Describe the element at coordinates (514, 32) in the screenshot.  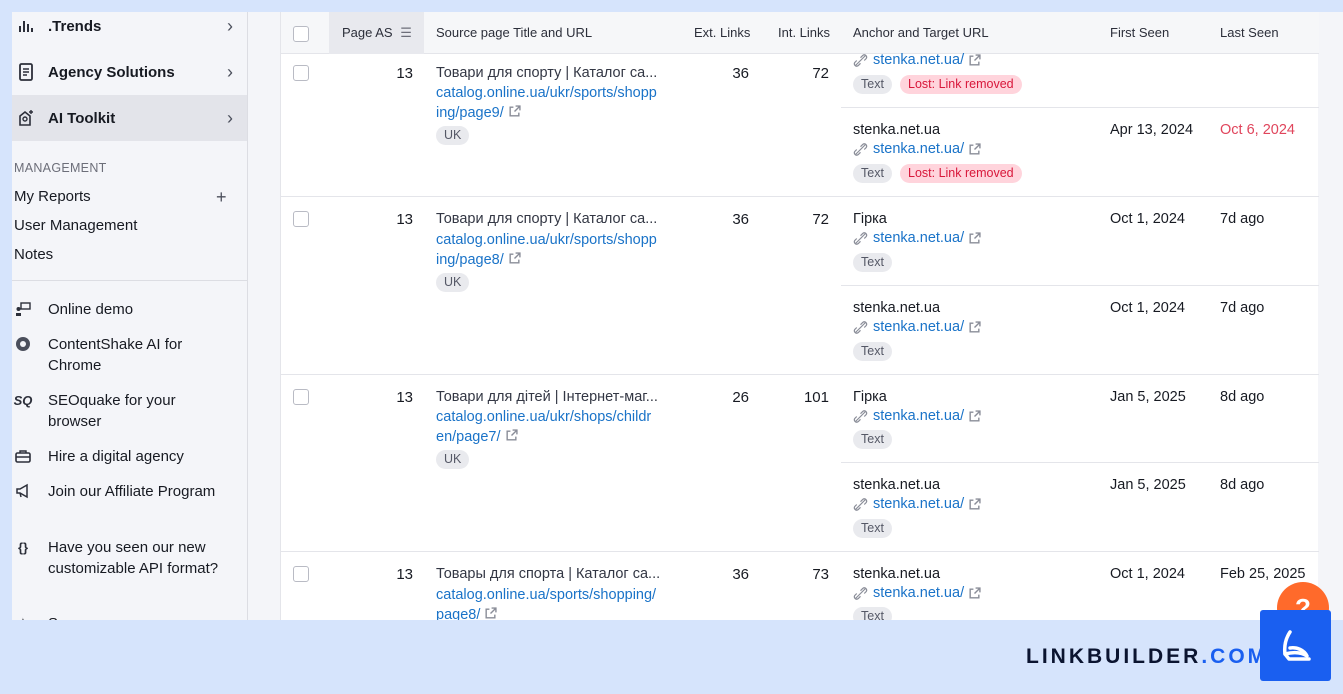
I see `col-source: Source page Title and URL` at that location.